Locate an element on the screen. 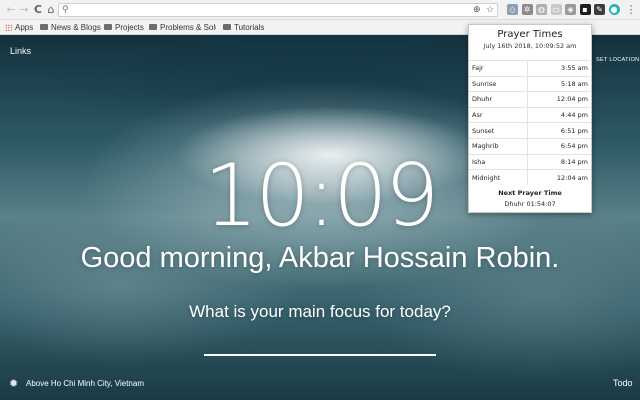 The image size is (640, 400). card-extension-icon: ▭ is located at coordinates (556, 9).